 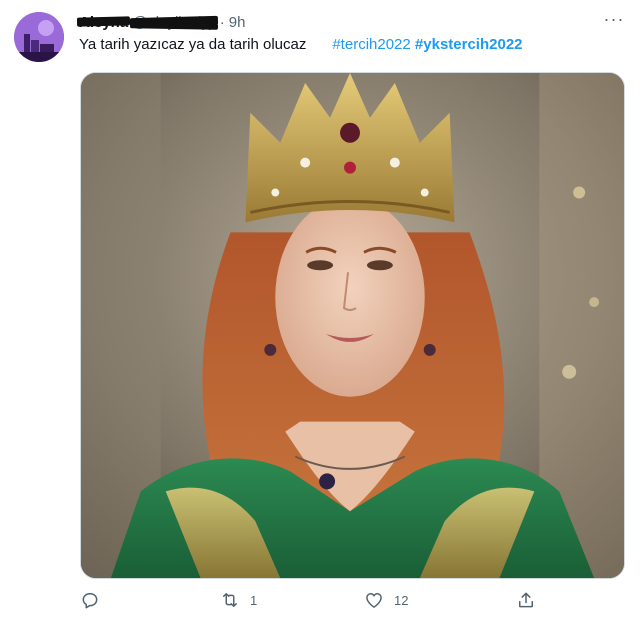 I want to click on user-handle: @aleylinalyji, so click(x=174, y=22).